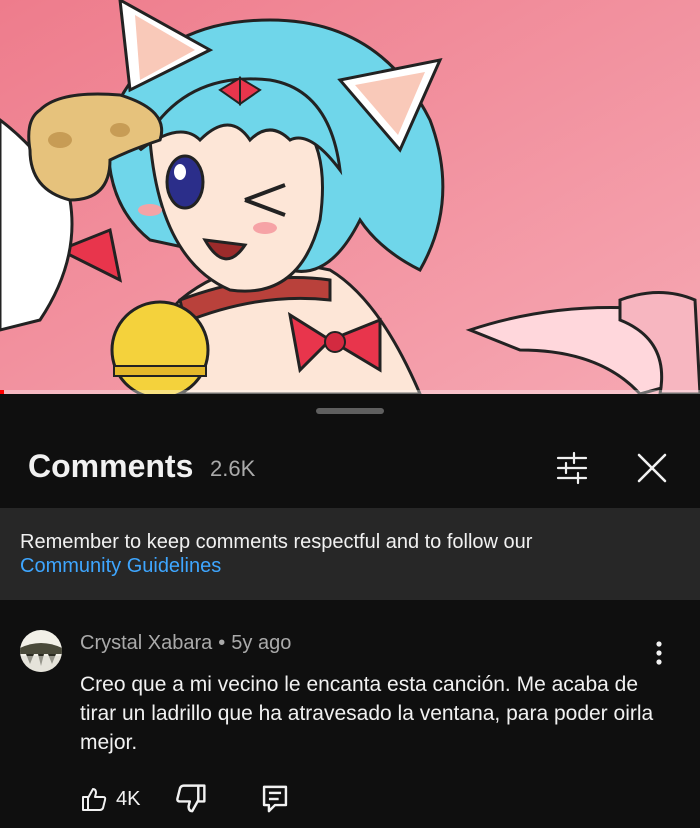 This screenshot has width=700, height=828. I want to click on avatar, so click(41, 651).